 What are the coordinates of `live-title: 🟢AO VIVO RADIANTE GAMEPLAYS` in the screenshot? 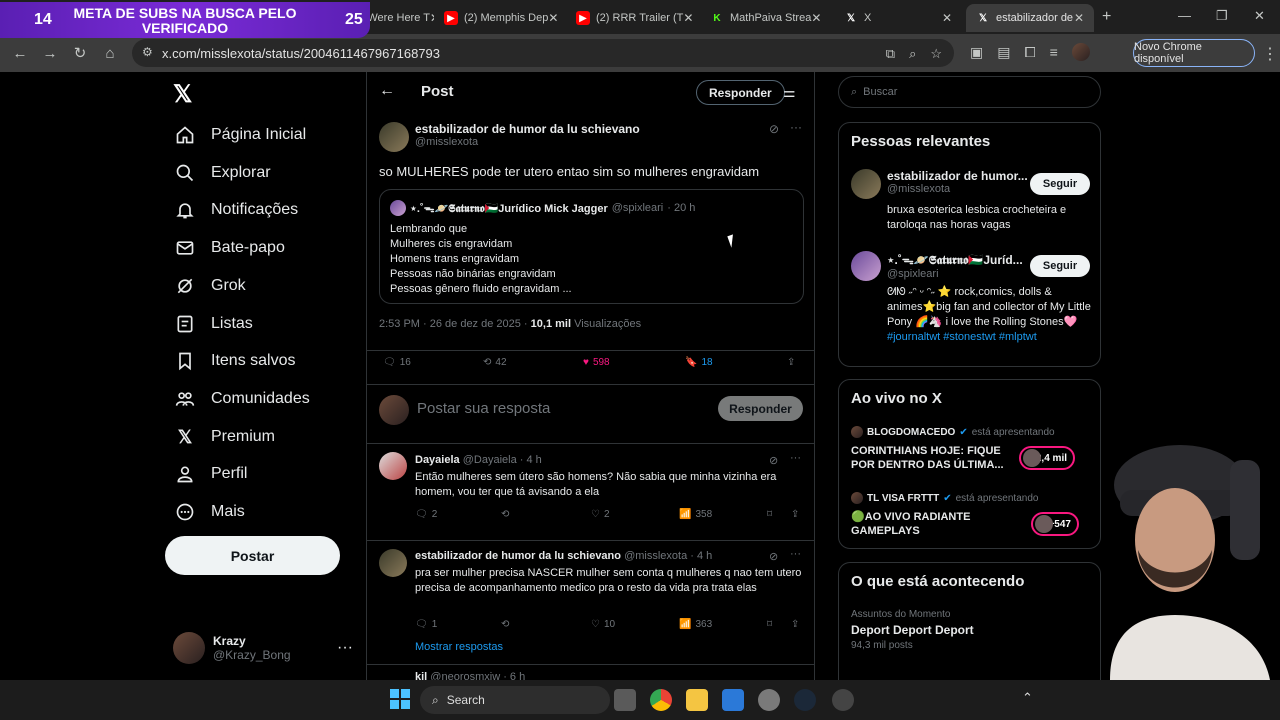 It's located at (931, 524).